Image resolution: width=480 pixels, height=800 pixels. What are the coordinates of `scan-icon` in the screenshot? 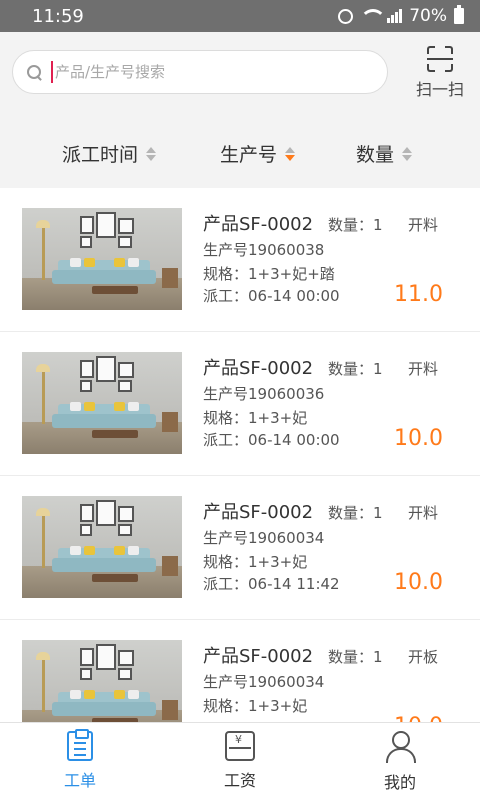 It's located at (440, 59).